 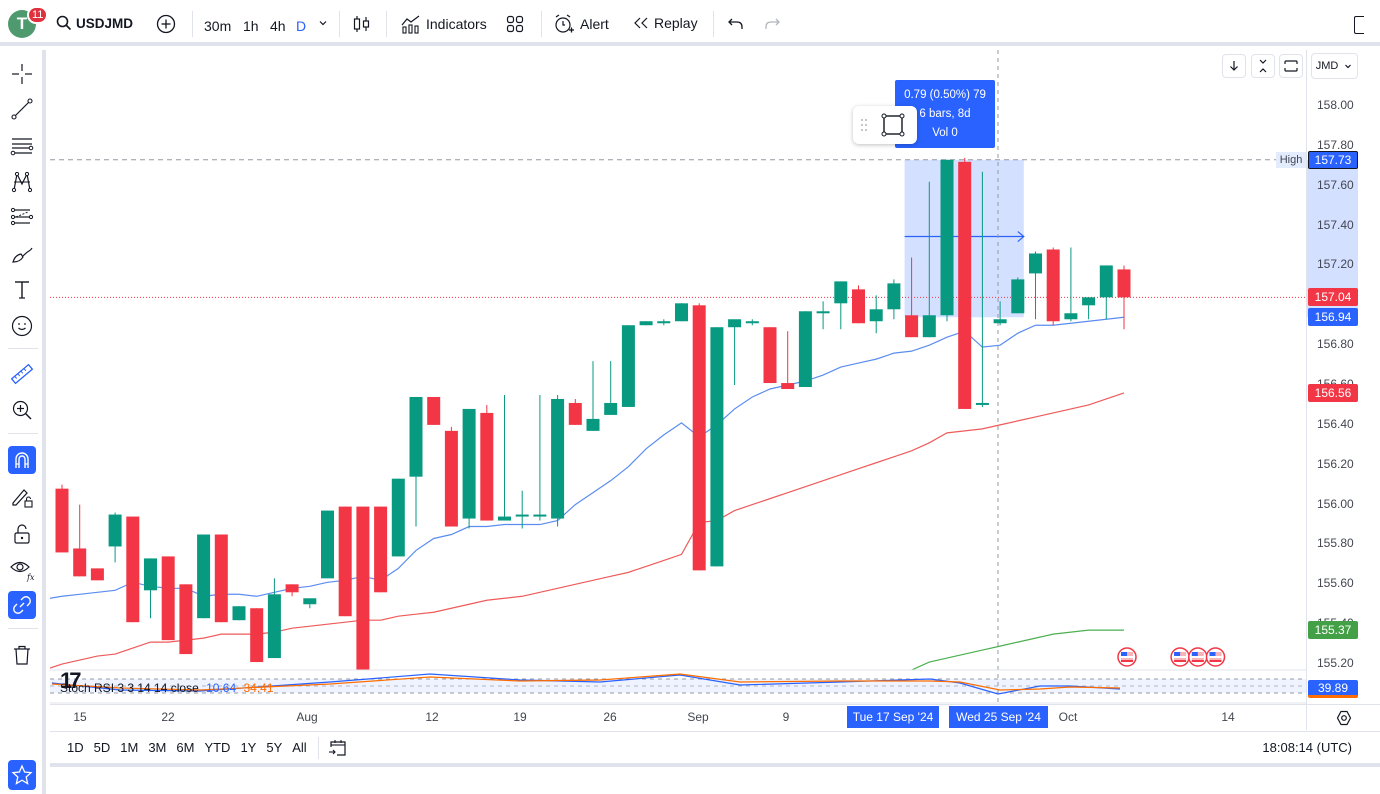 What do you see at coordinates (217, 747) in the screenshot?
I see `range-ytd: YTD` at bounding box center [217, 747].